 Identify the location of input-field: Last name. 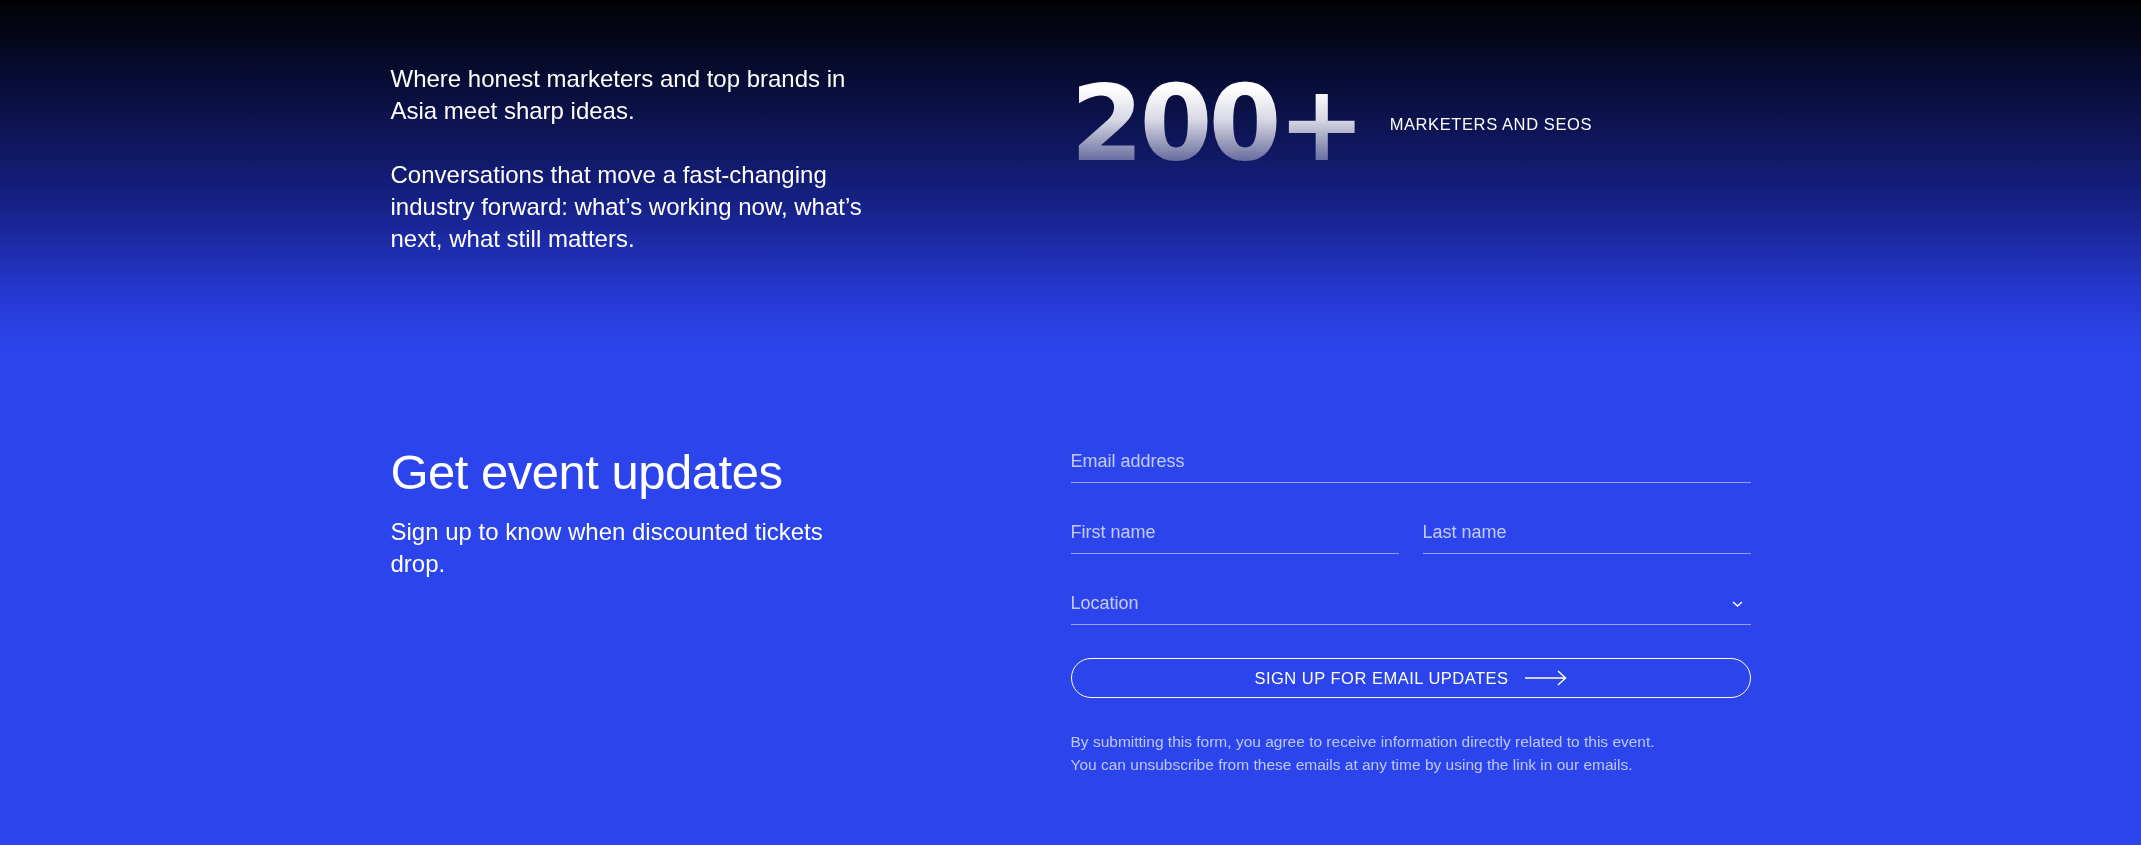
(1586, 530).